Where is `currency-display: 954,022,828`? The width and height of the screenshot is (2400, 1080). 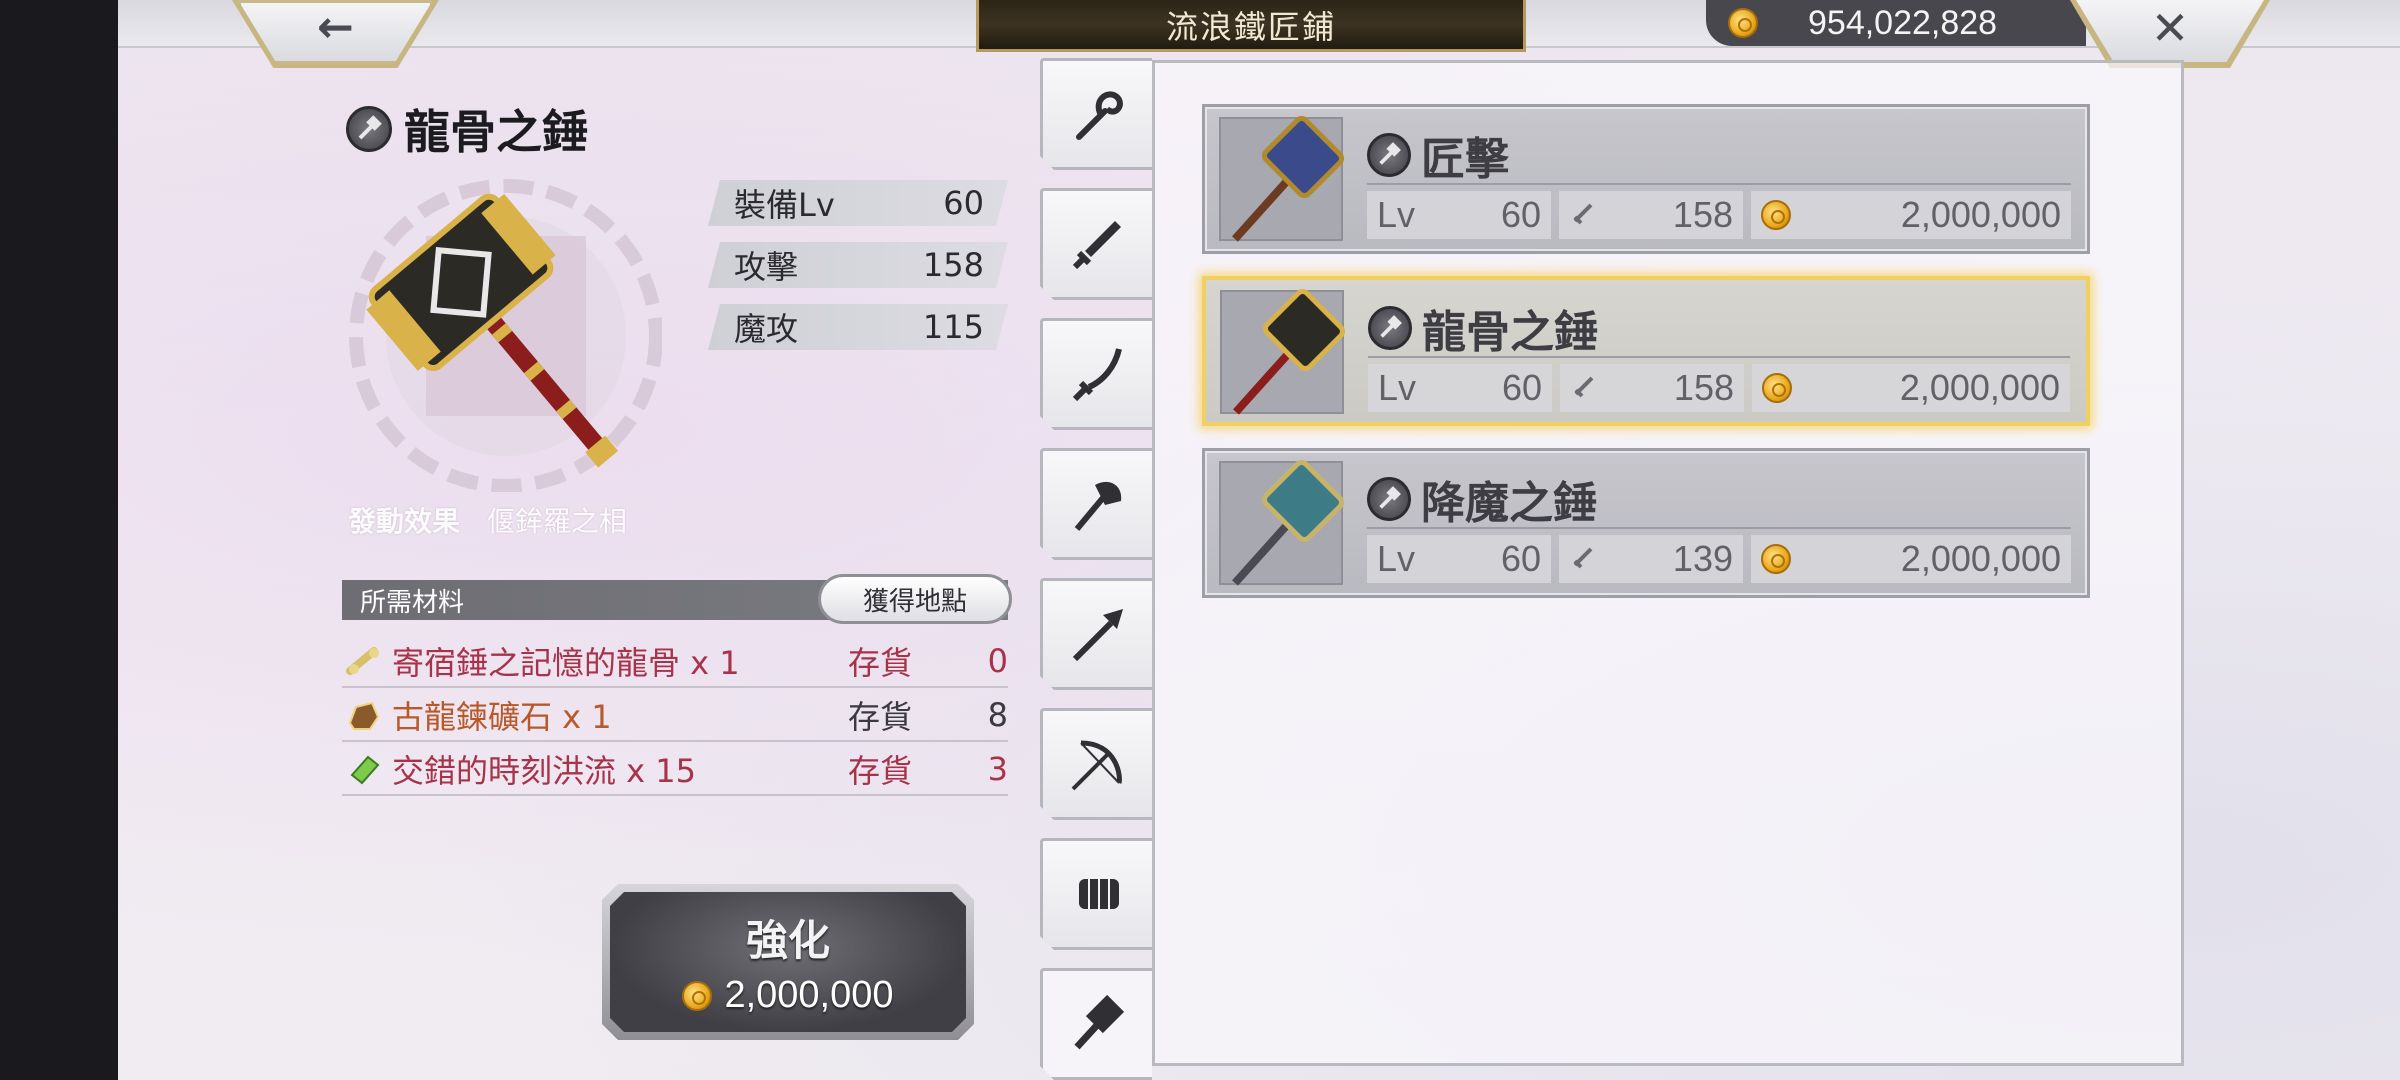 currency-display: 954,022,828 is located at coordinates (1896, 23).